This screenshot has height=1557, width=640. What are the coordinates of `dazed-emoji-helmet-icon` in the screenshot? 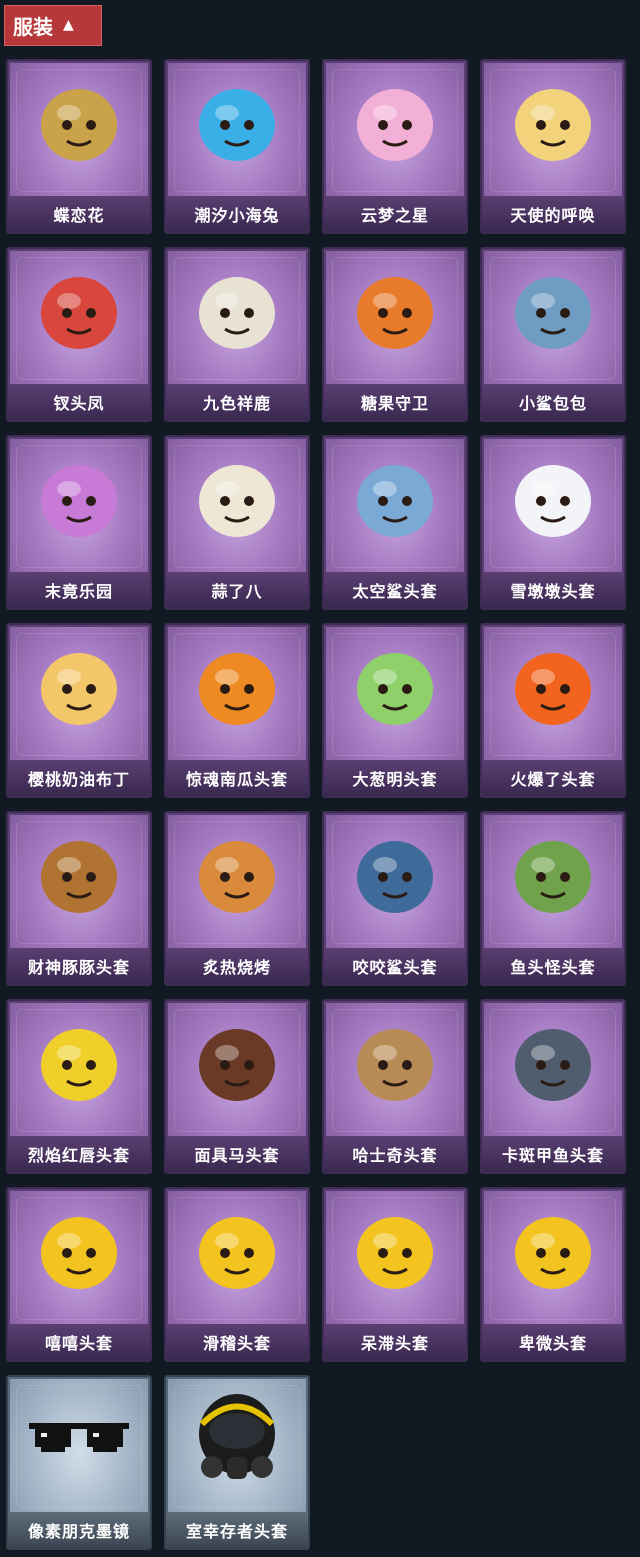 It's located at (395, 1251).